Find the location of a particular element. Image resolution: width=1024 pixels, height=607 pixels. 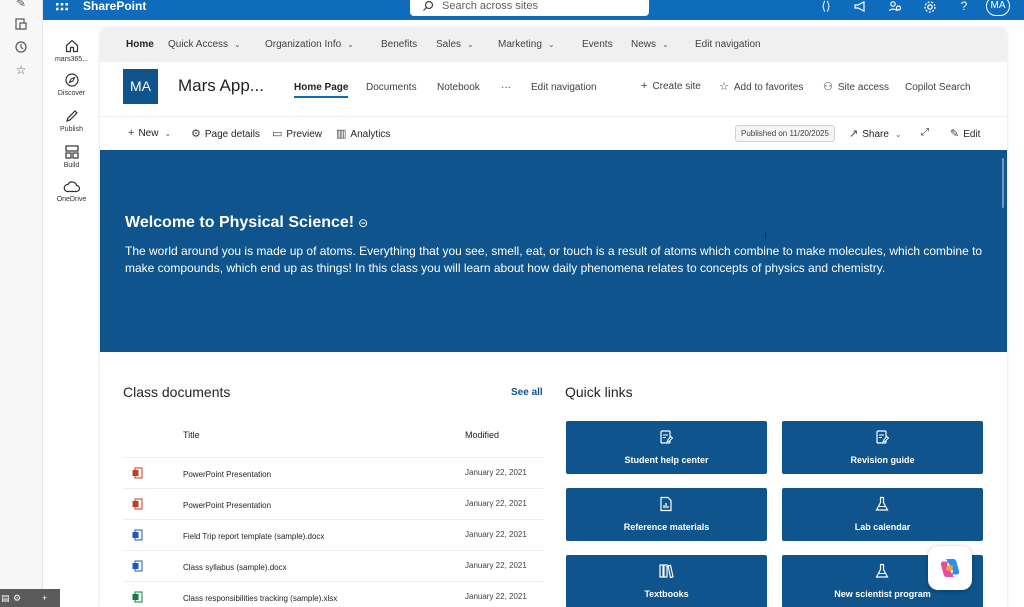

app-bar-label: Discover is located at coordinates (71, 93).